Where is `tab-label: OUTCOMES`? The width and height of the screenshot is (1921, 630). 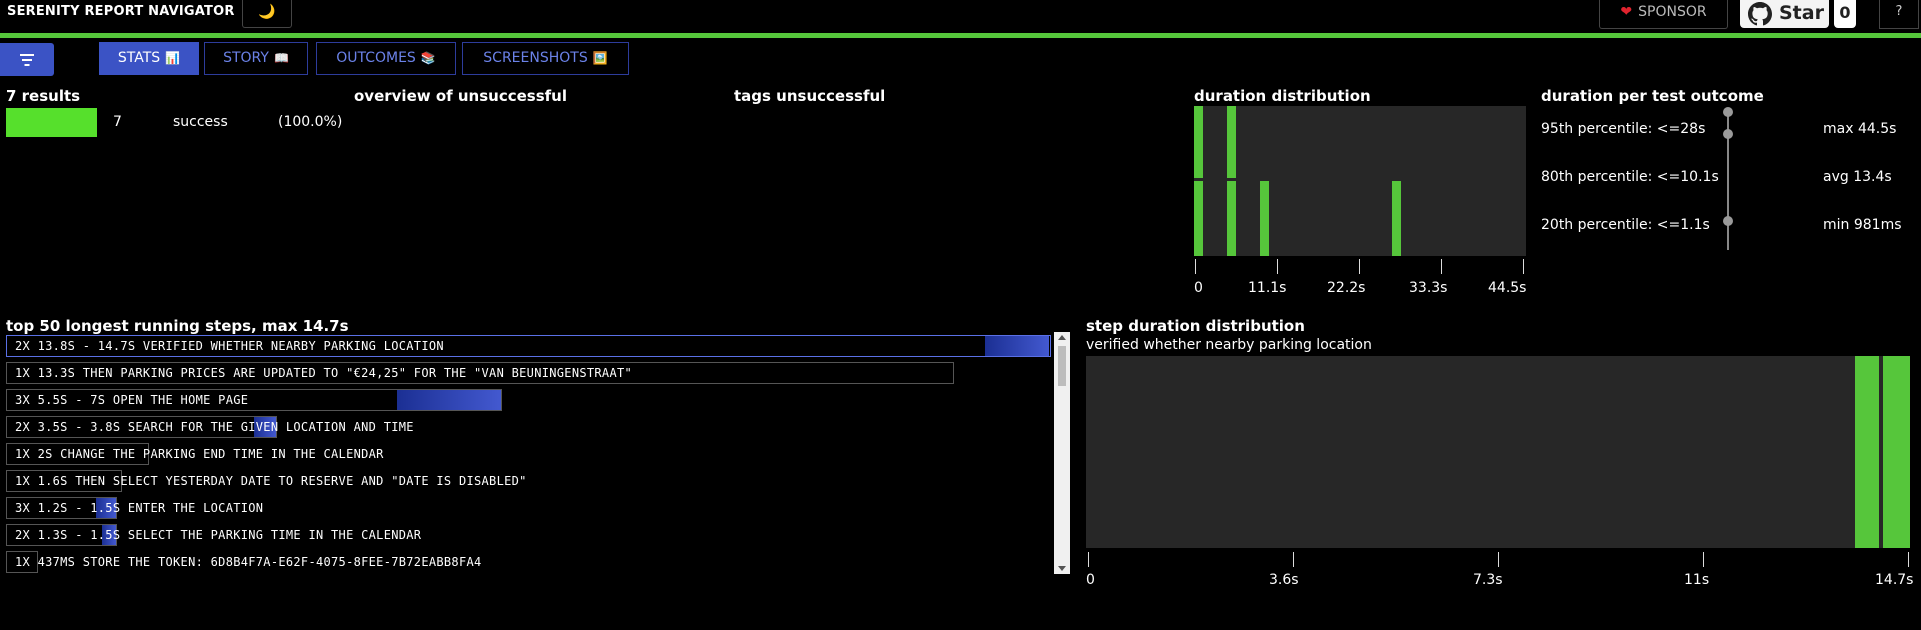 tab-label: OUTCOMES is located at coordinates (376, 58).